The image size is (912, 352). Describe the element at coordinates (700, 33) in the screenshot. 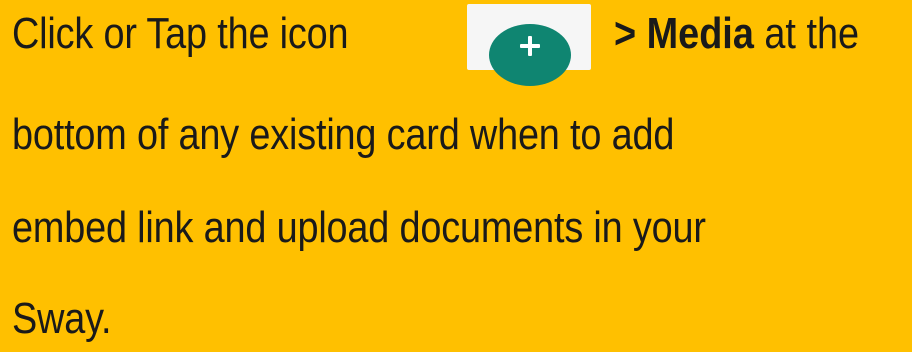

I see `media-menu-item: Media` at that location.